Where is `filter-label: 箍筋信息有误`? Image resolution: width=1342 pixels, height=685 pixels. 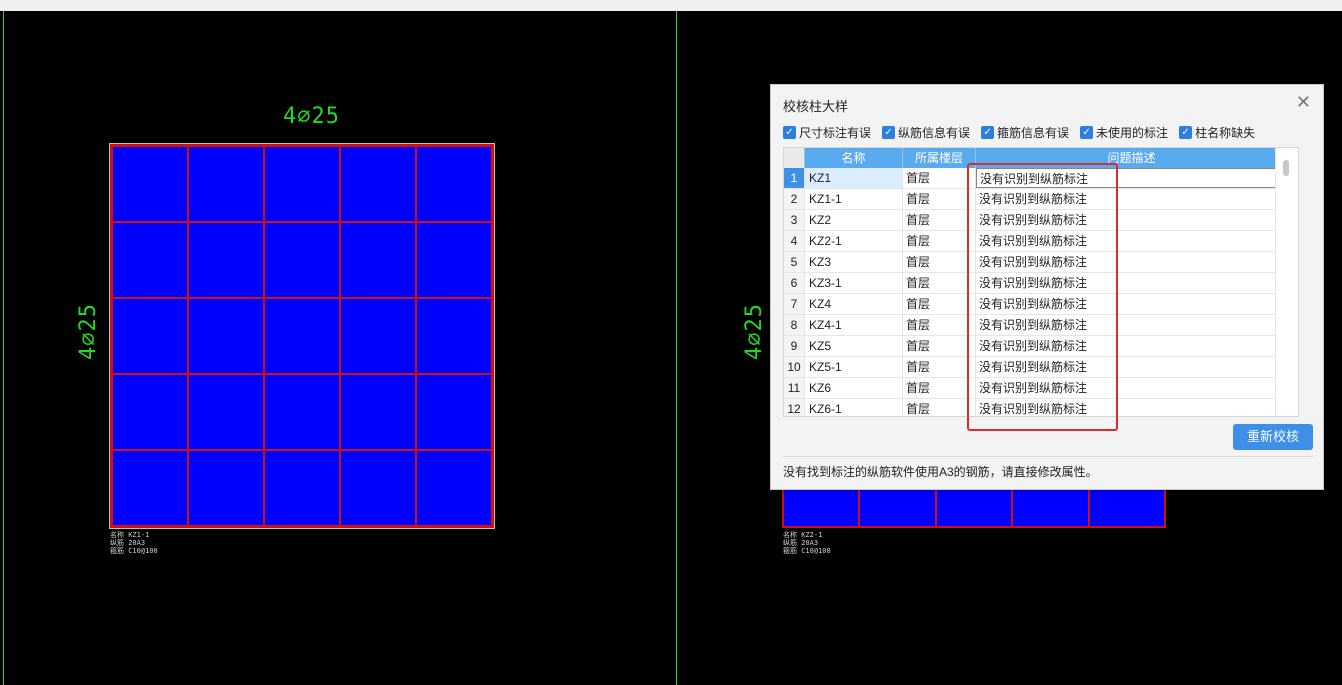 filter-label: 箍筋信息有误 is located at coordinates (1033, 132).